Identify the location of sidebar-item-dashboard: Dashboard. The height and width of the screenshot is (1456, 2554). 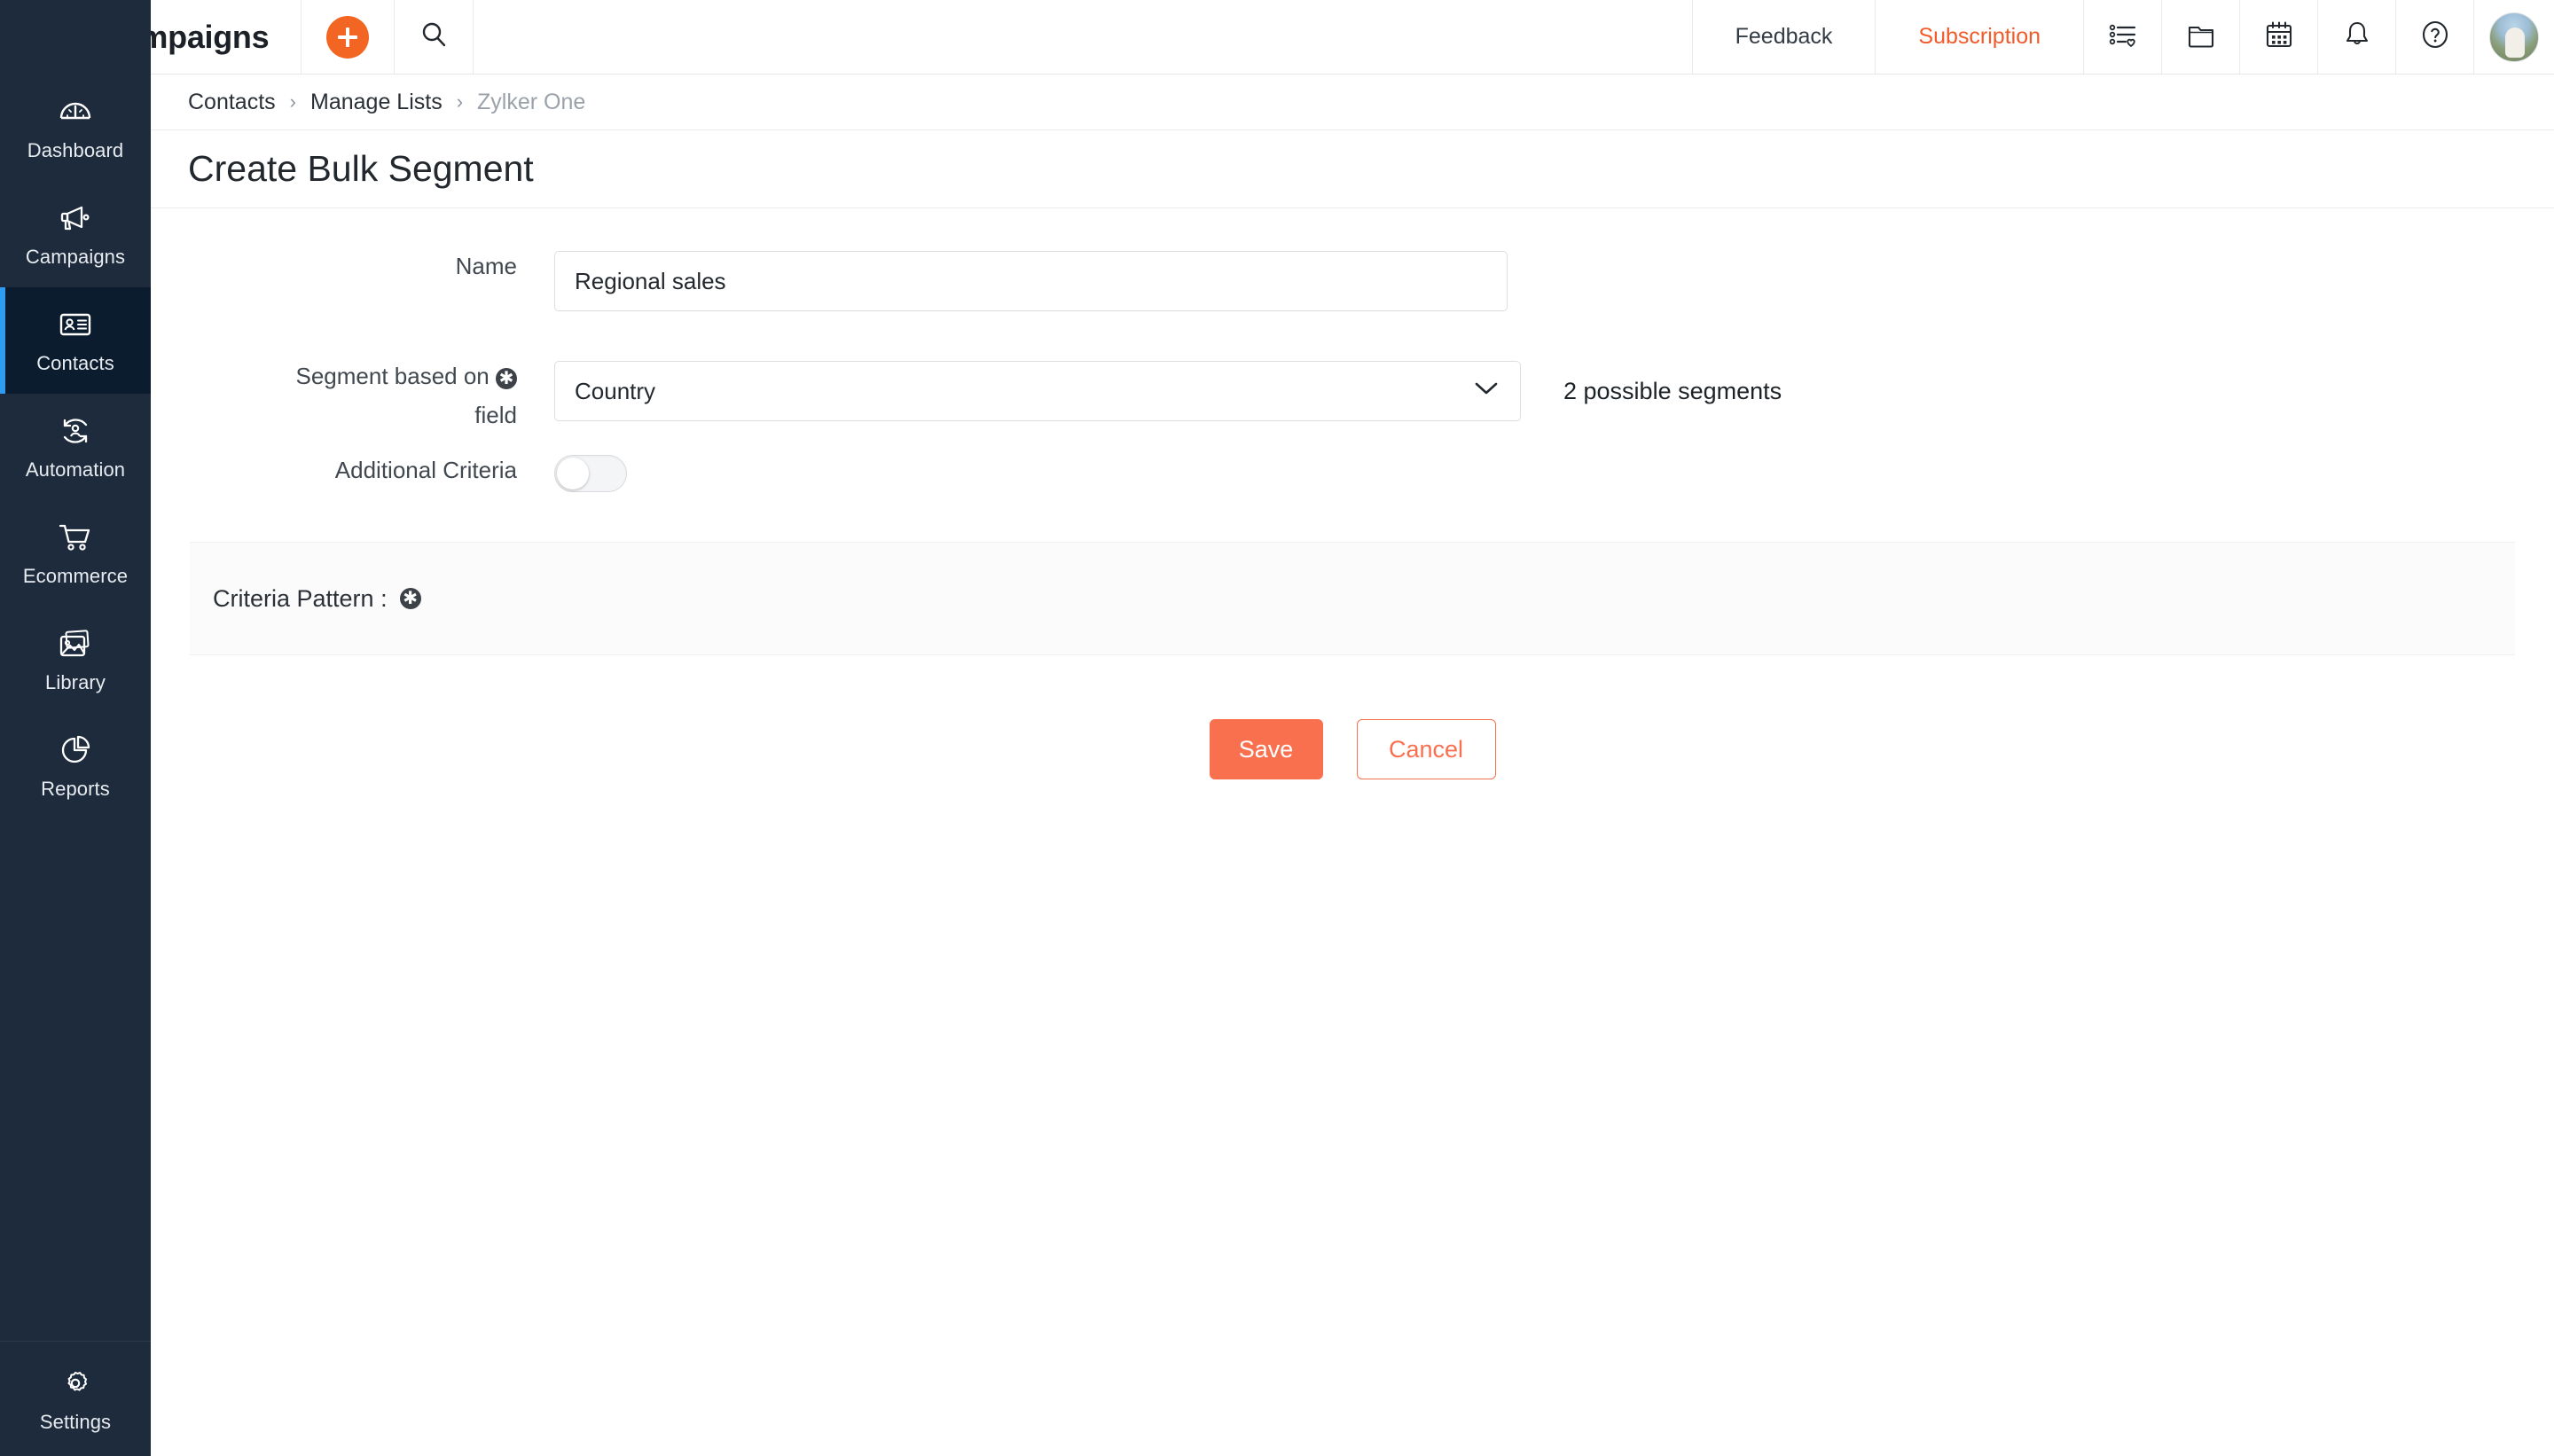
(75, 127).